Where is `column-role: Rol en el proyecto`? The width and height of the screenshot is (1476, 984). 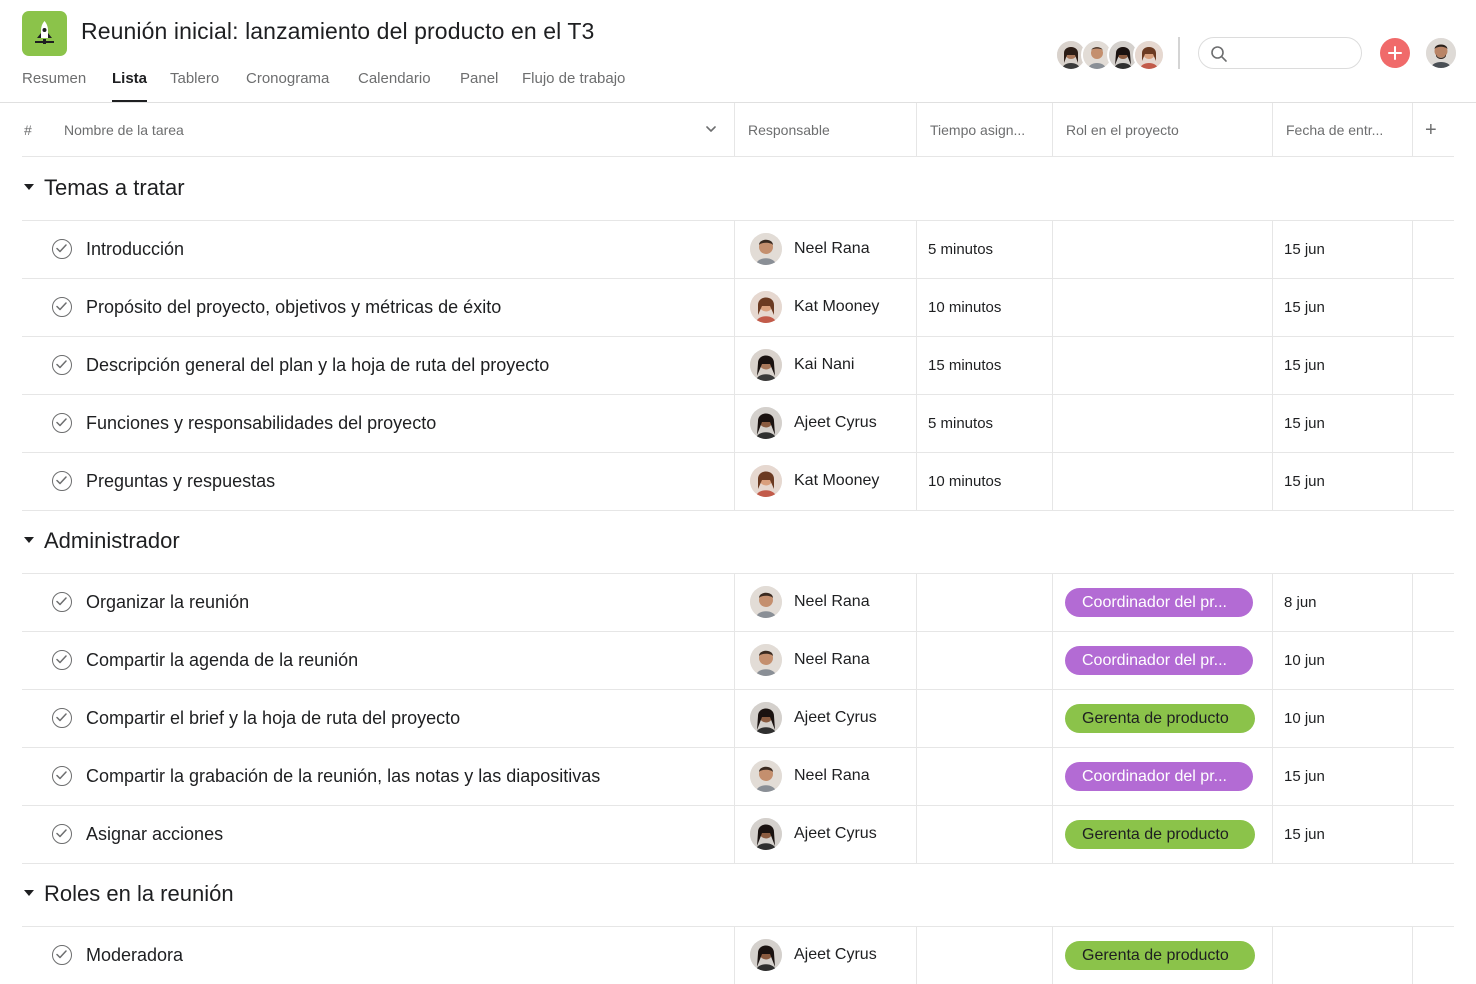 column-role: Rol en el proyecto is located at coordinates (1122, 130).